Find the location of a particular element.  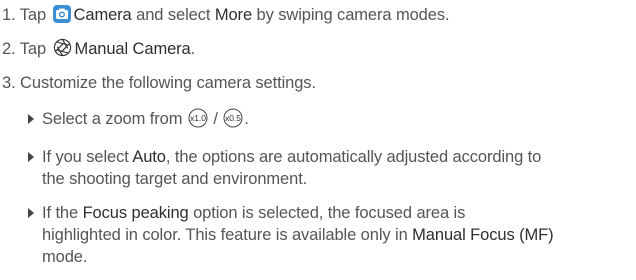

bullet-text: mode. is located at coordinates (65, 257).